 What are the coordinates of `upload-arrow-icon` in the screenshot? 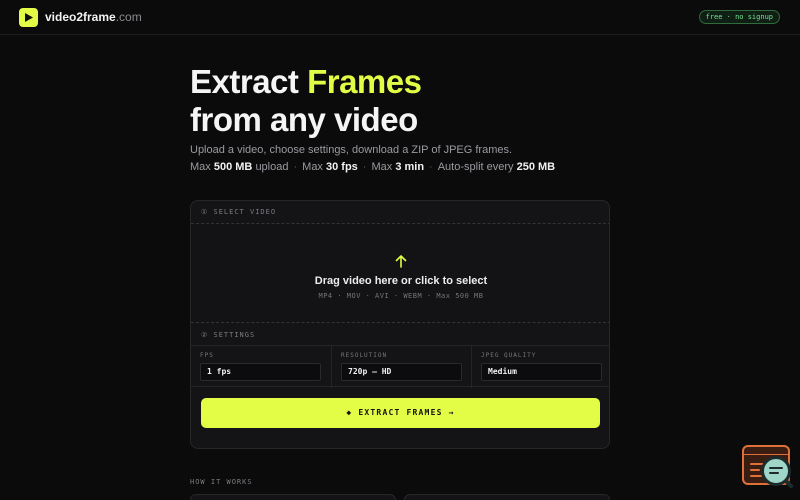 It's located at (401, 263).